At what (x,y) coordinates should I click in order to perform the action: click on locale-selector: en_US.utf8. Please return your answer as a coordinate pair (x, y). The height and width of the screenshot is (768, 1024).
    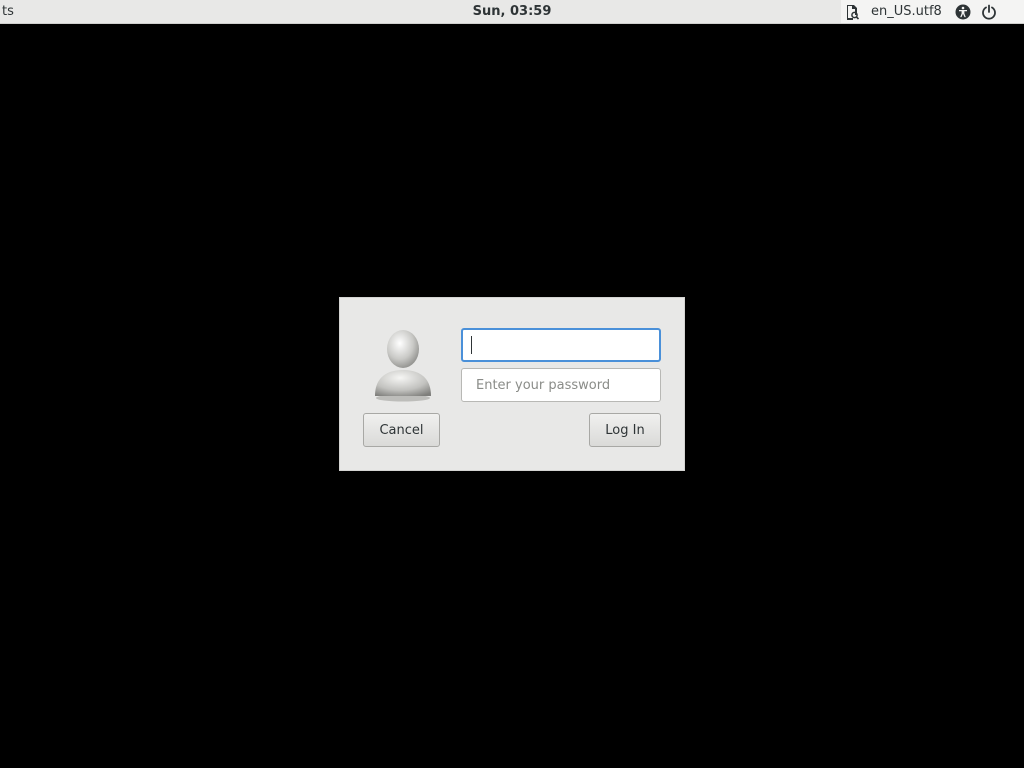
    Looking at the image, I should click on (907, 11).